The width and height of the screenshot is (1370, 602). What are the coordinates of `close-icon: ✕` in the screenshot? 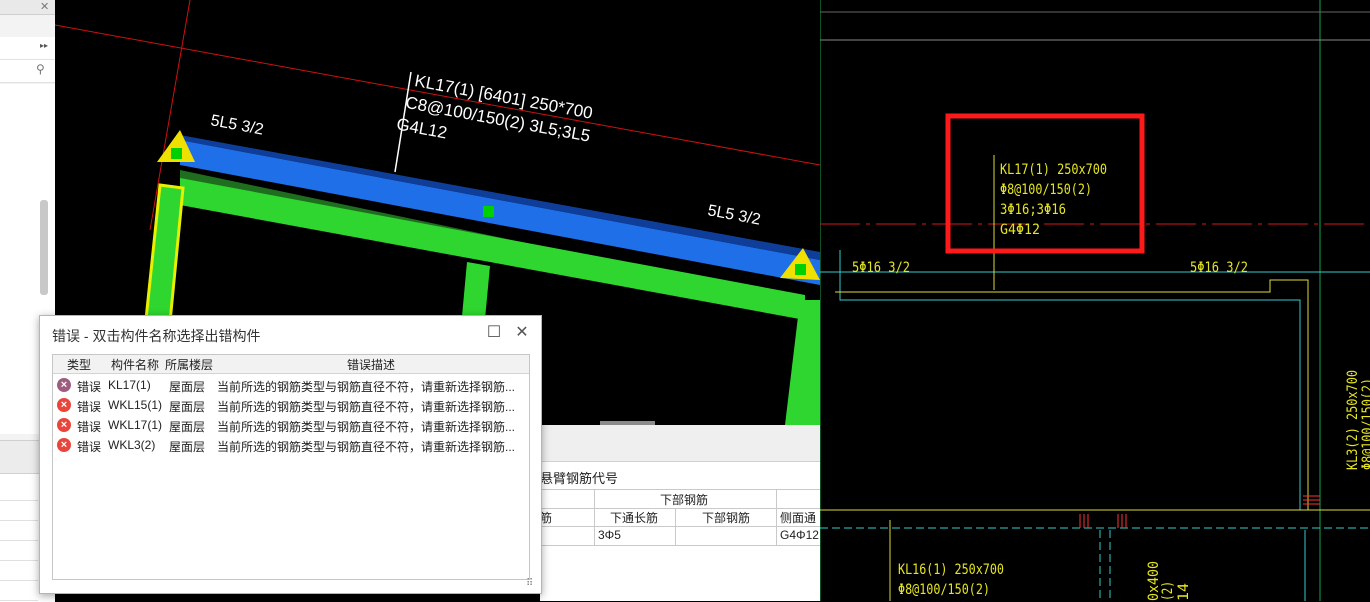 It's located at (44, 6).